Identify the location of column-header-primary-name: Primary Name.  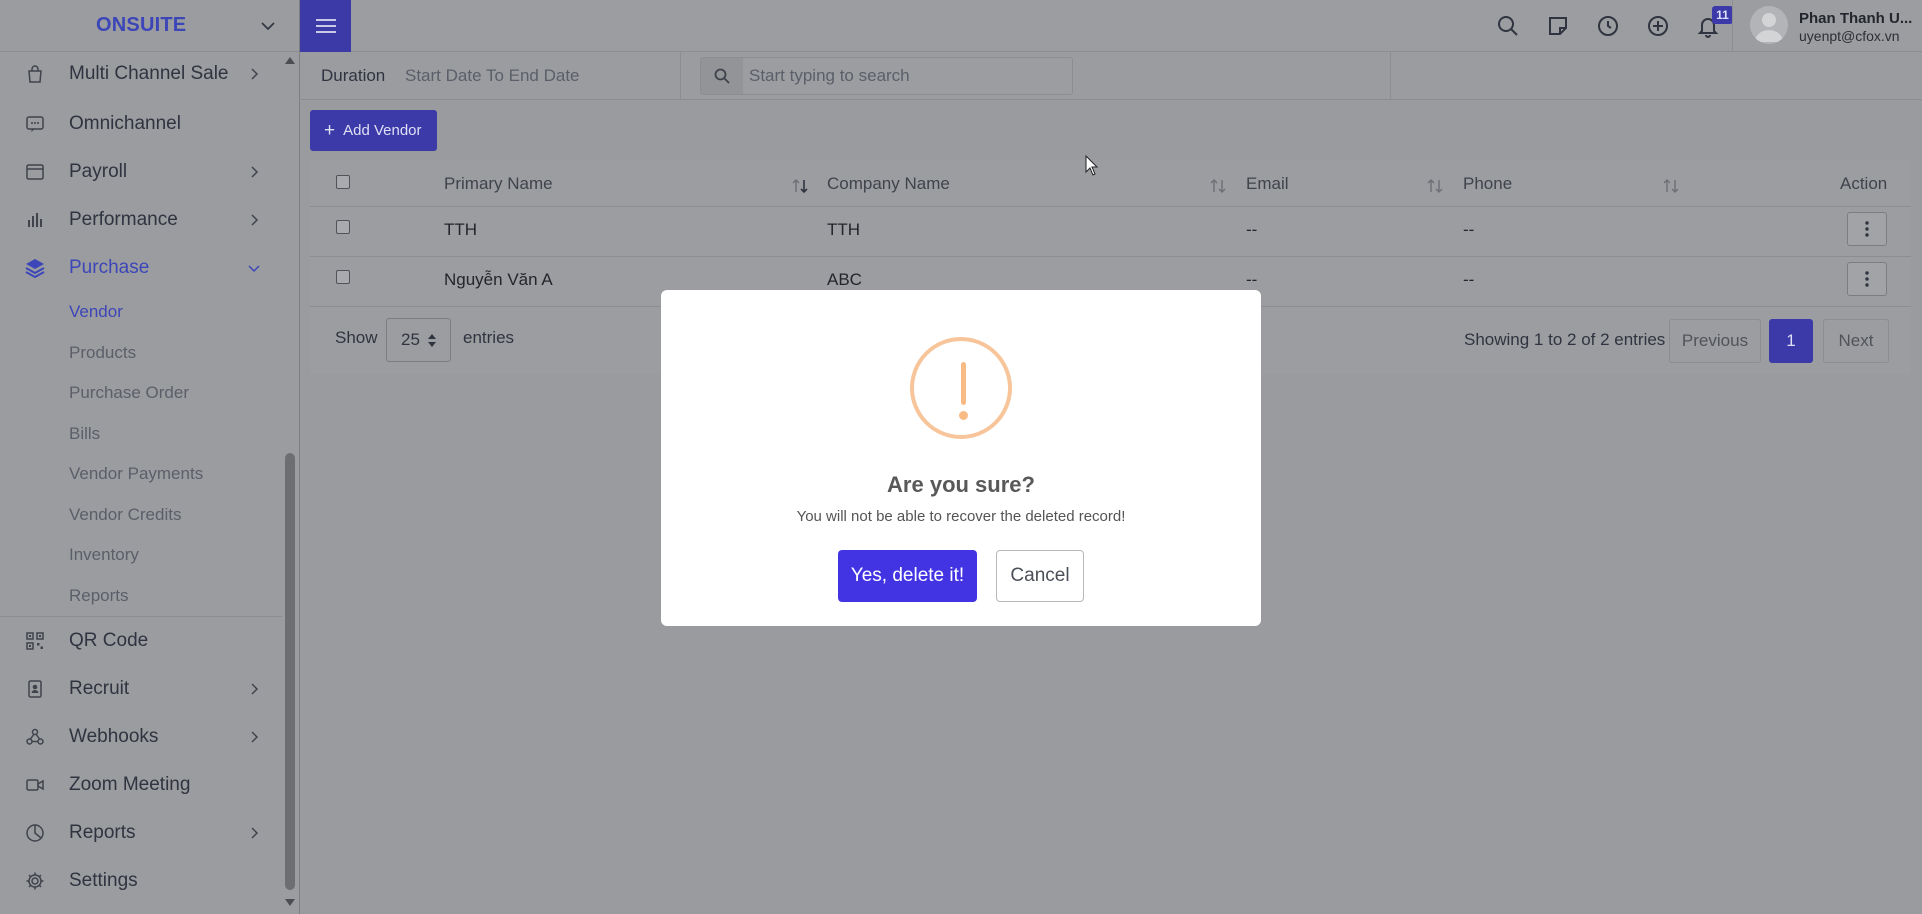
(498, 184).